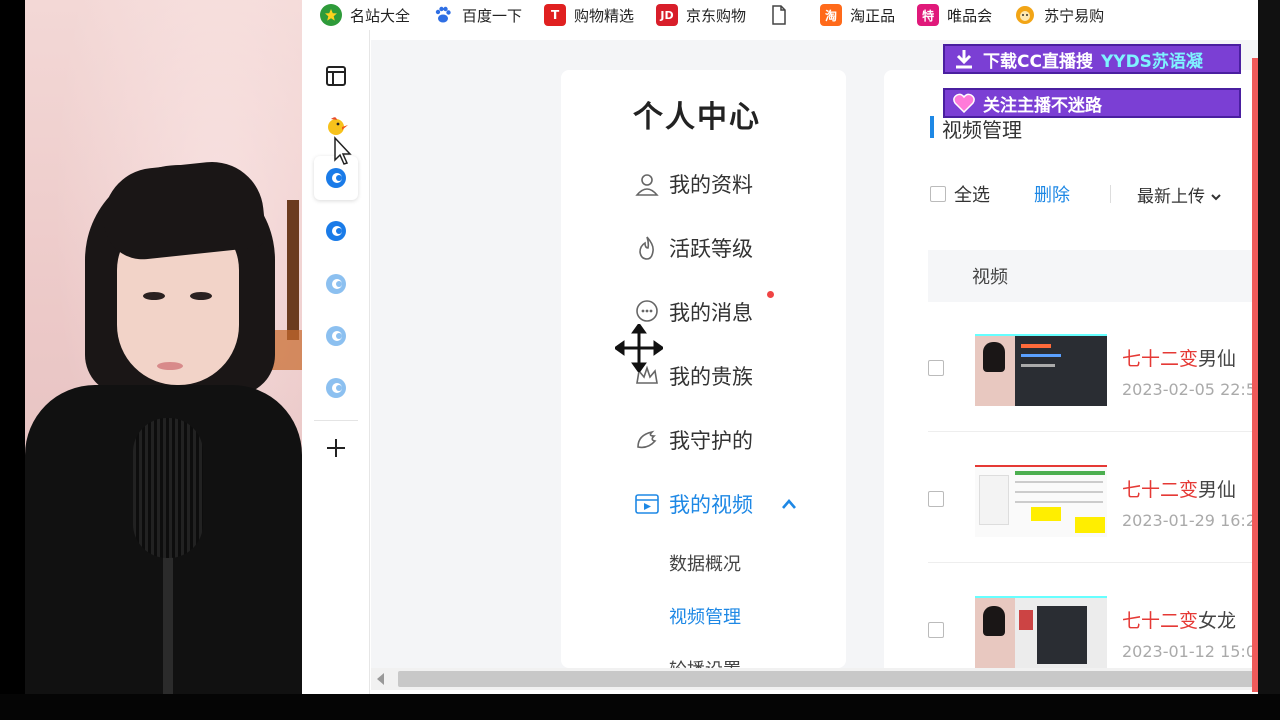 The image size is (1280, 720). Describe the element at coordinates (1052, 194) in the screenshot. I see `delete-button: 删除` at that location.